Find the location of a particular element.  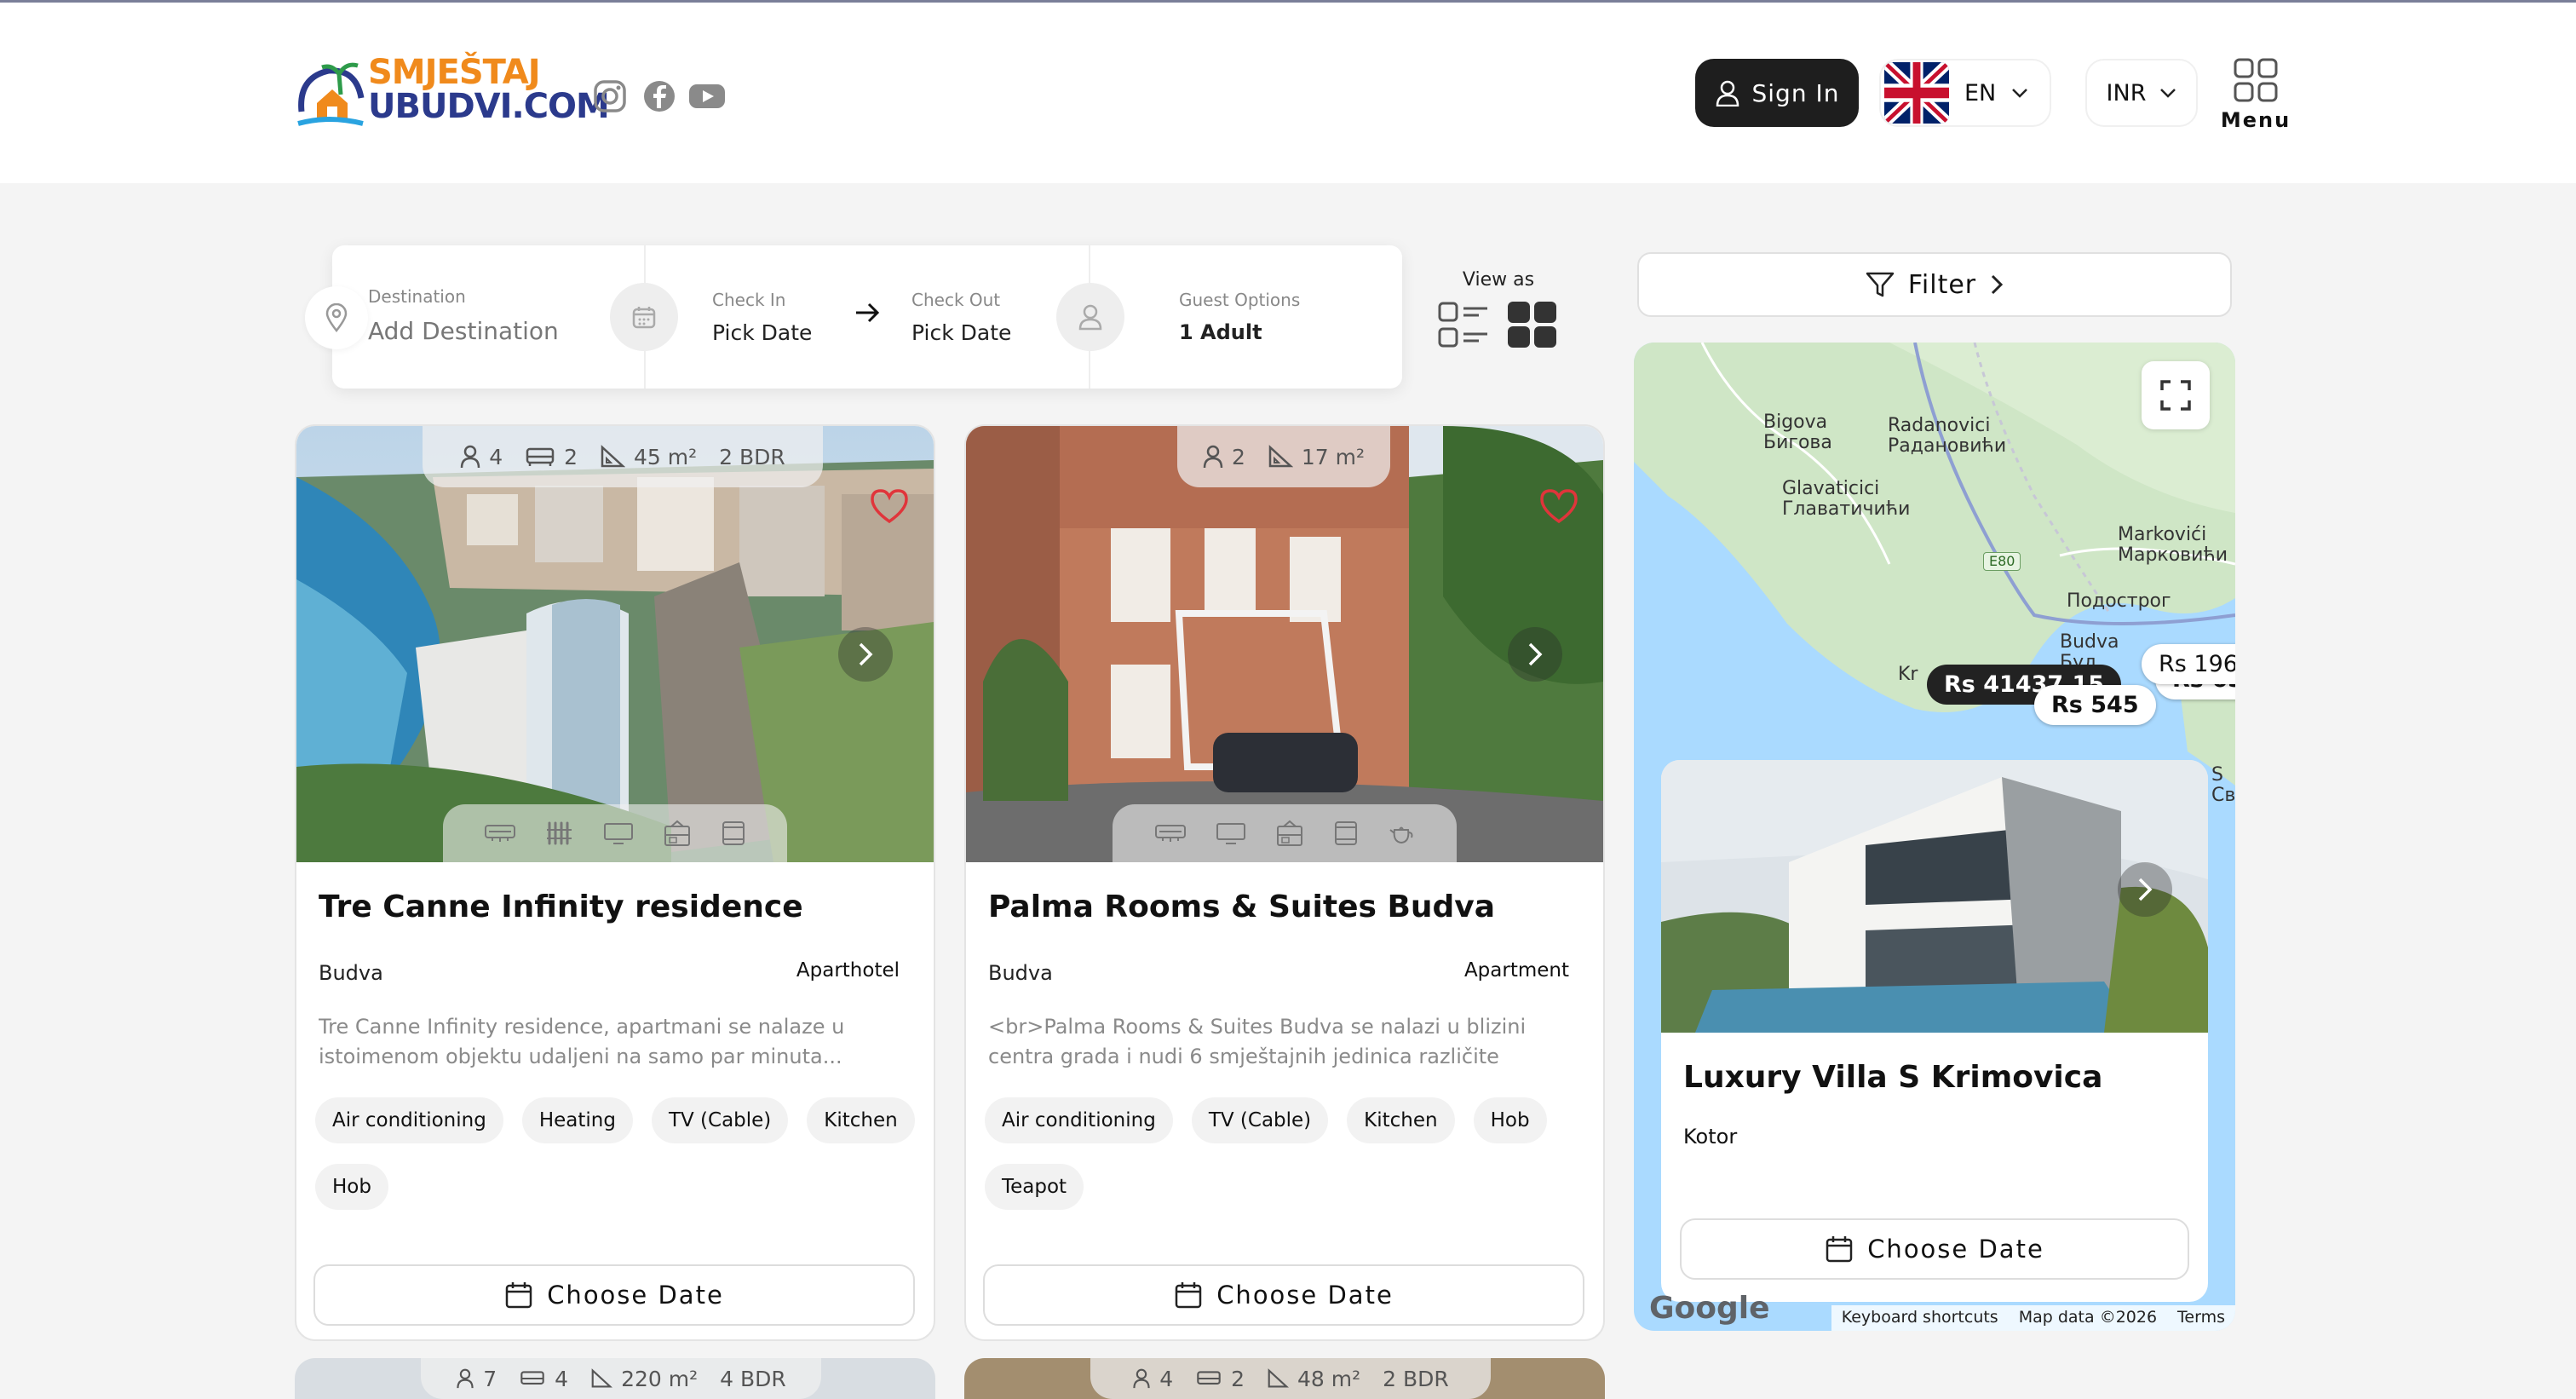

map-listing-title: Luxury Villa S Krimovica is located at coordinates (1893, 1077).